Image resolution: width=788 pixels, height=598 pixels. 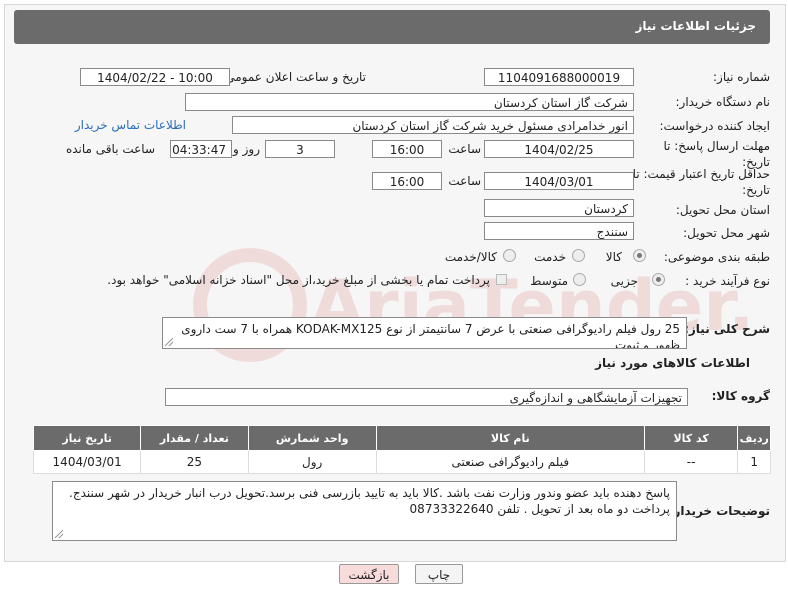 I want to click on description-label: شرح کلی نیاز:, so click(x=727, y=329).